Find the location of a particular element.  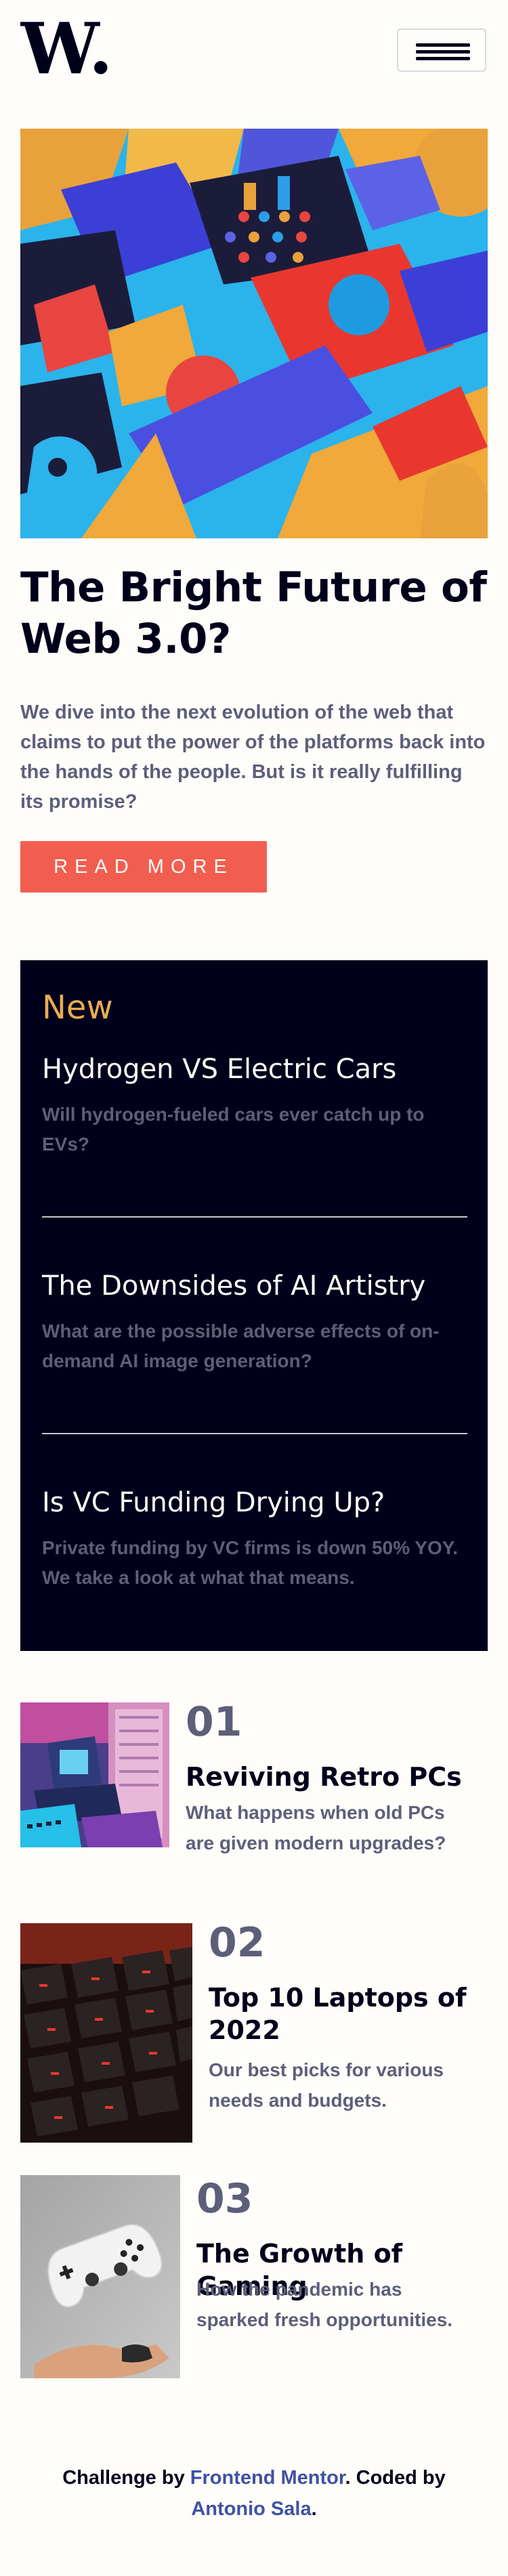

trending-number: 01 is located at coordinates (214, 1722).